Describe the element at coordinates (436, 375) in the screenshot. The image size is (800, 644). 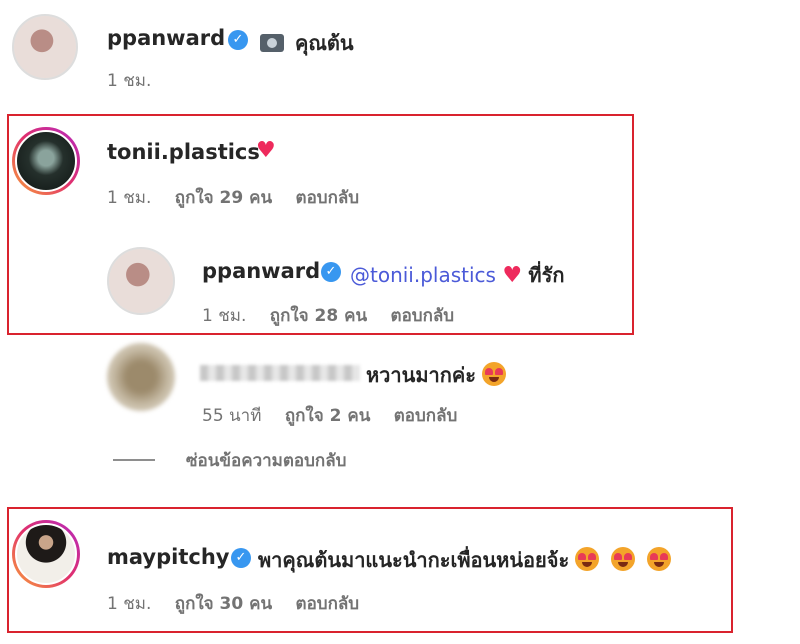
I see `comment-text: หวานมากค่ะ` at that location.